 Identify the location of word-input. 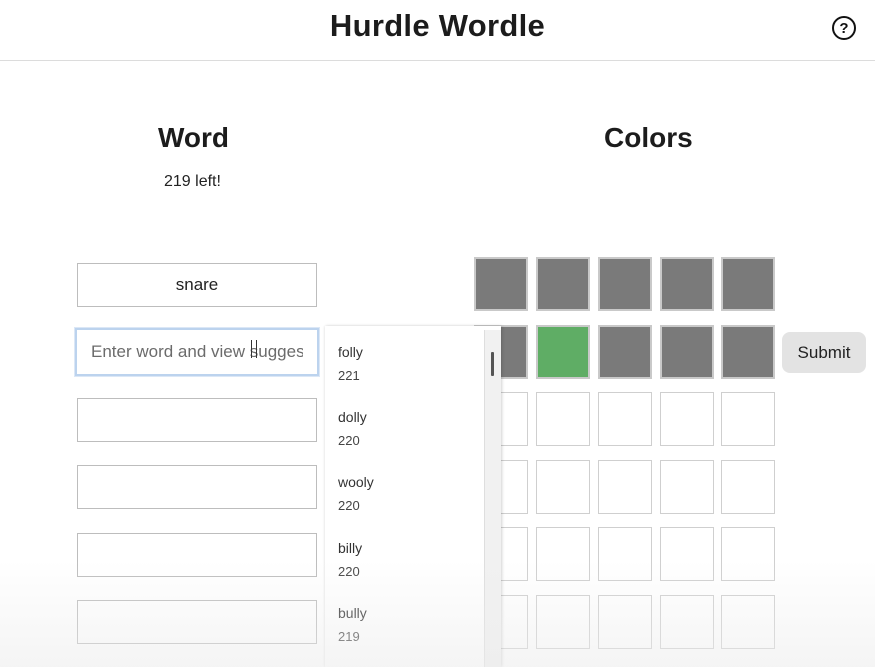
(197, 352).